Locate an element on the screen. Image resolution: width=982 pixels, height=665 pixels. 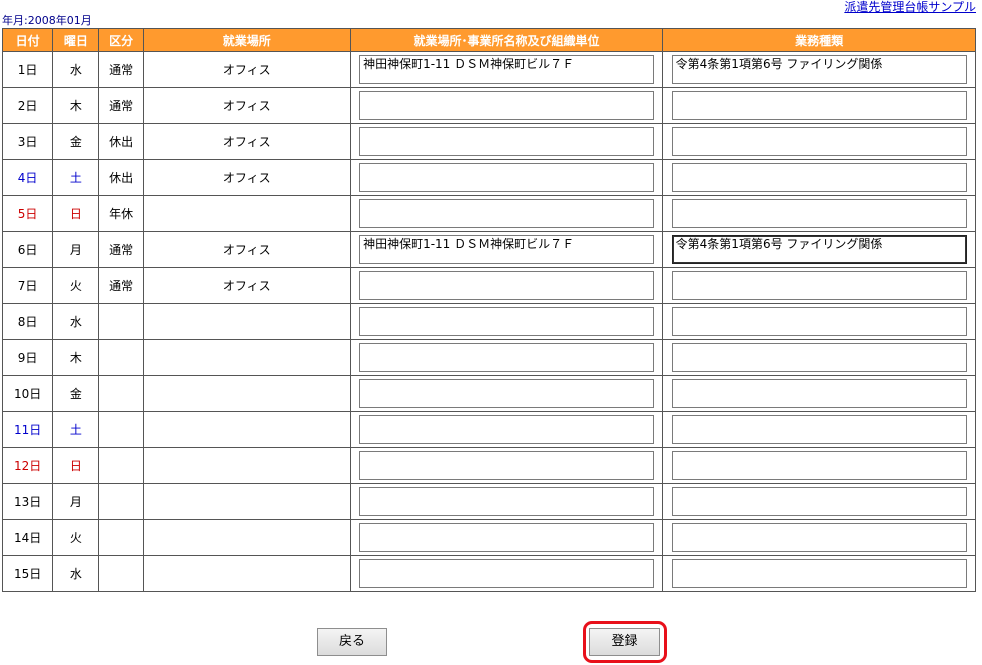
table-row: 5日日年休 is located at coordinates (488, 213).